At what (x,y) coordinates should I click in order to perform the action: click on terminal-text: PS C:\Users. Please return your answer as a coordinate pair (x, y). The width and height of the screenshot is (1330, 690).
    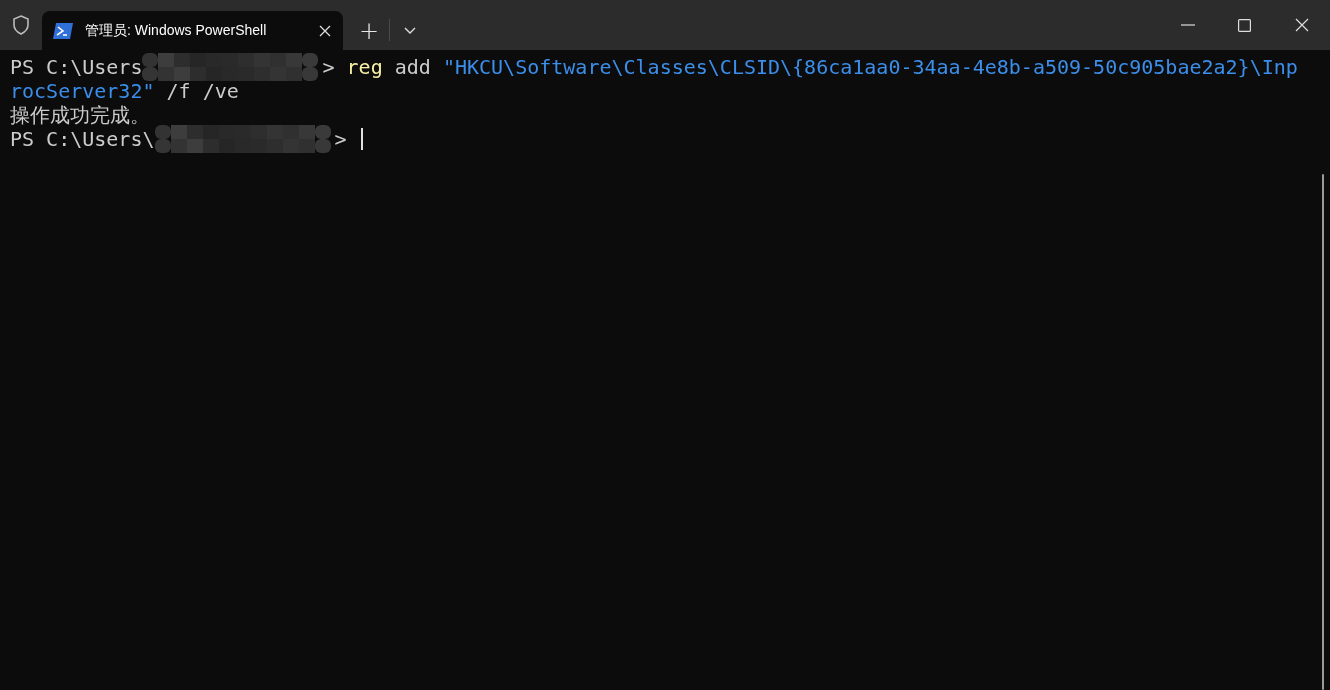
    Looking at the image, I should click on (76, 67).